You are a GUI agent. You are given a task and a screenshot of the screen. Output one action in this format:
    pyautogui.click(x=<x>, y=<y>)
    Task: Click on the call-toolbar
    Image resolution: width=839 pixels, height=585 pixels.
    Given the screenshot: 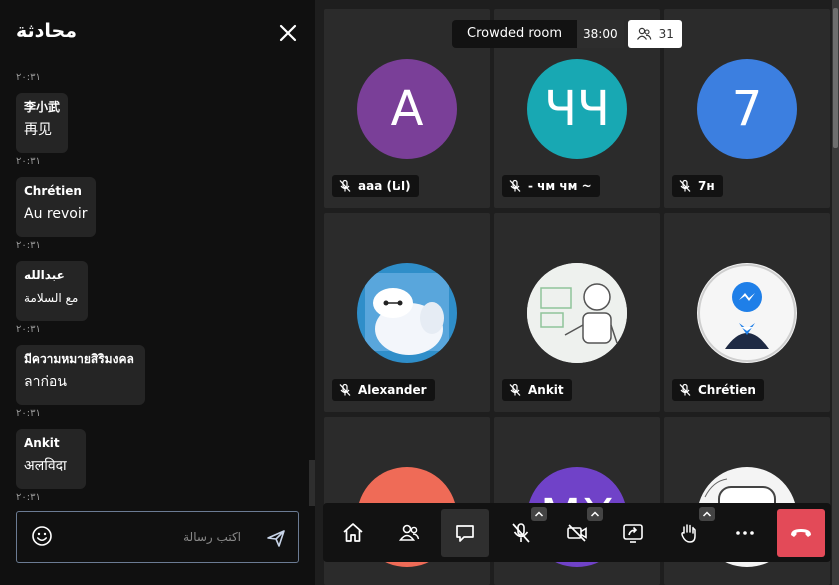 What is the action you would take?
    pyautogui.click(x=577, y=532)
    